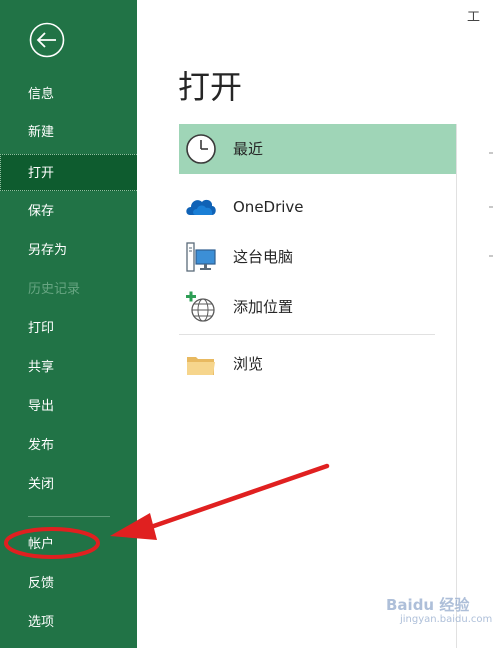 This screenshot has height=648, width=493. Describe the element at coordinates (263, 257) in the screenshot. I see `location-label: 这台电脑` at that location.